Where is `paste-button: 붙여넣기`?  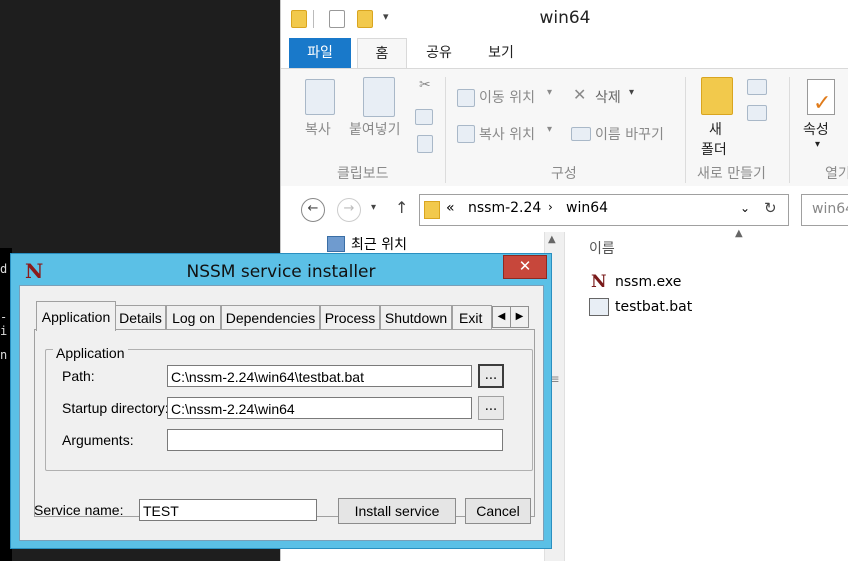
paste-button: 붙여넣기 is located at coordinates (375, 129).